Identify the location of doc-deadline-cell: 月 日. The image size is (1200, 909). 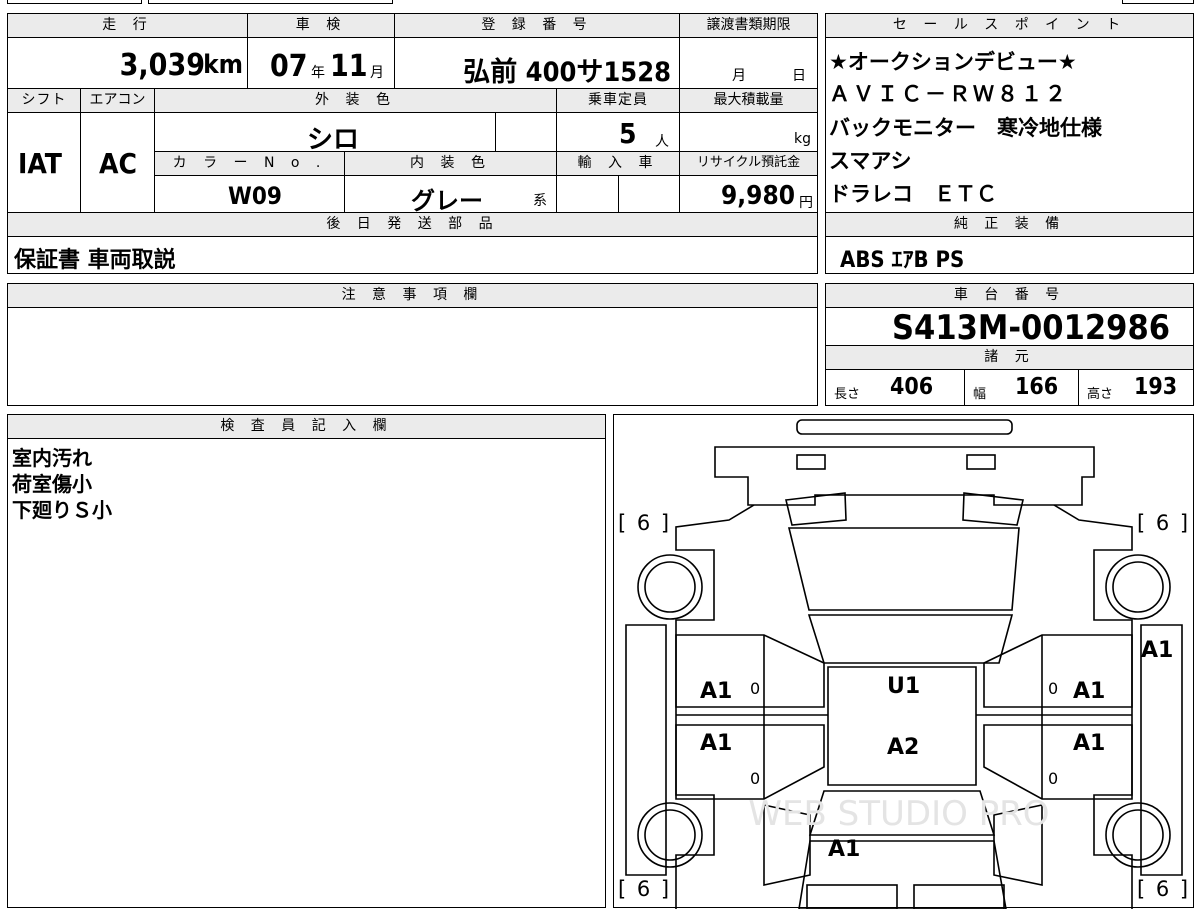
(748, 63).